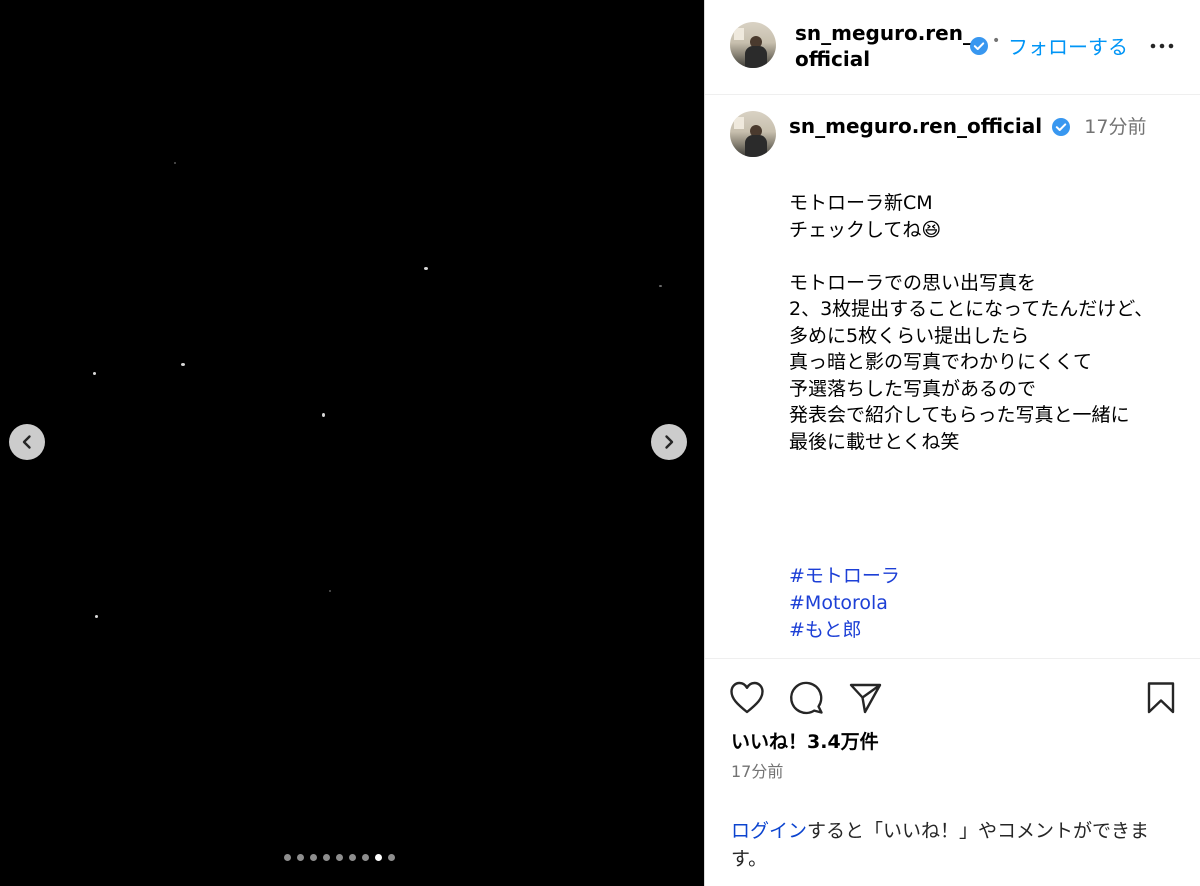 This screenshot has width=1200, height=886. What do you see at coordinates (769, 831) in the screenshot?
I see `login-link: ログイン` at bounding box center [769, 831].